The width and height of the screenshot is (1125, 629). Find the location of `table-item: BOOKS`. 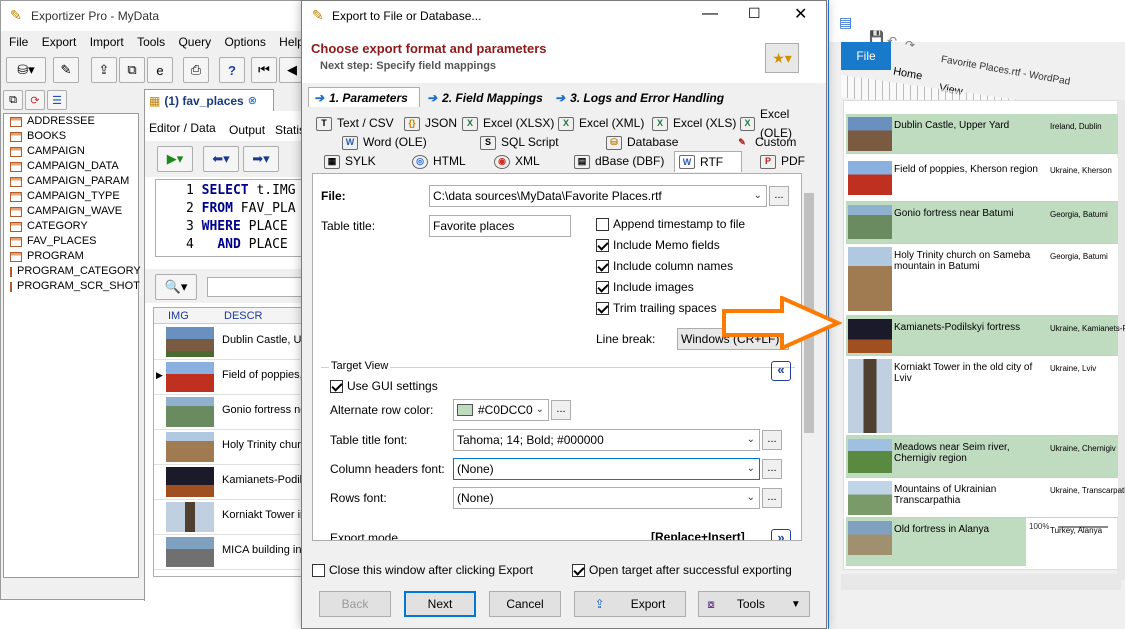

table-item: BOOKS is located at coordinates (71, 136).